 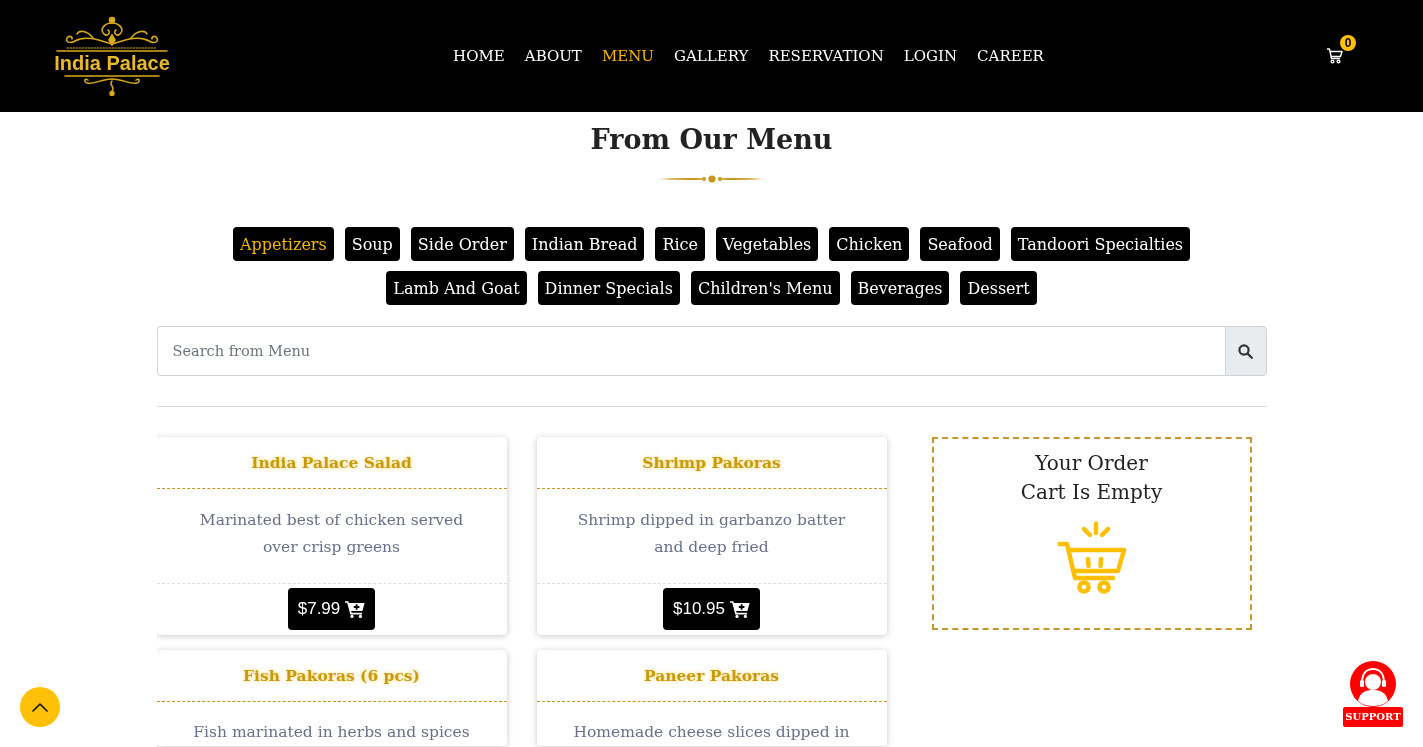 I want to click on flourish-icon, so click(x=112, y=34).